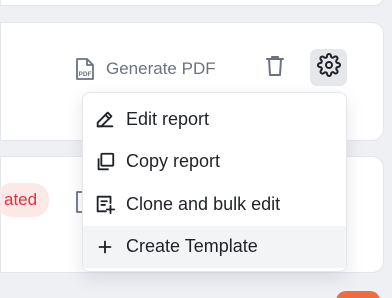  What do you see at coordinates (192, 246) in the screenshot?
I see `menu-item-label: Create Template` at bounding box center [192, 246].